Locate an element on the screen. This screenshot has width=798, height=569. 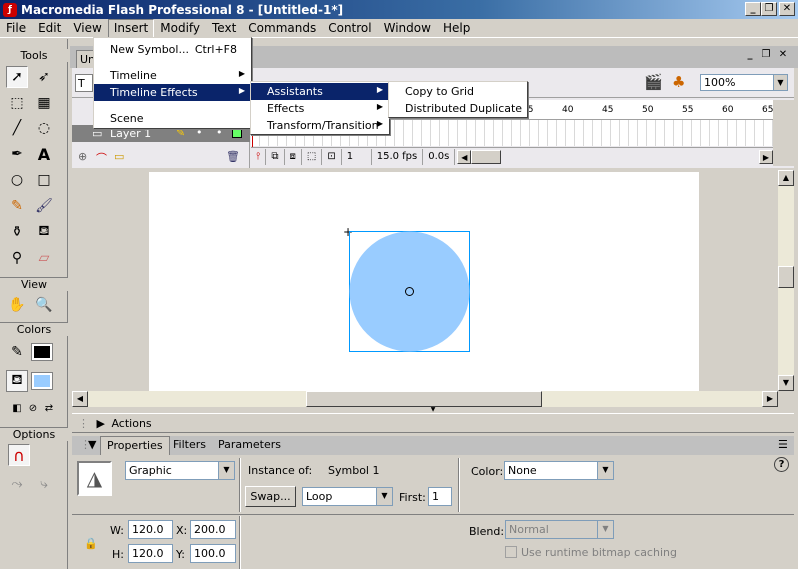
menu-item-timeline: Timeline ▶ is located at coordinates (172, 75).